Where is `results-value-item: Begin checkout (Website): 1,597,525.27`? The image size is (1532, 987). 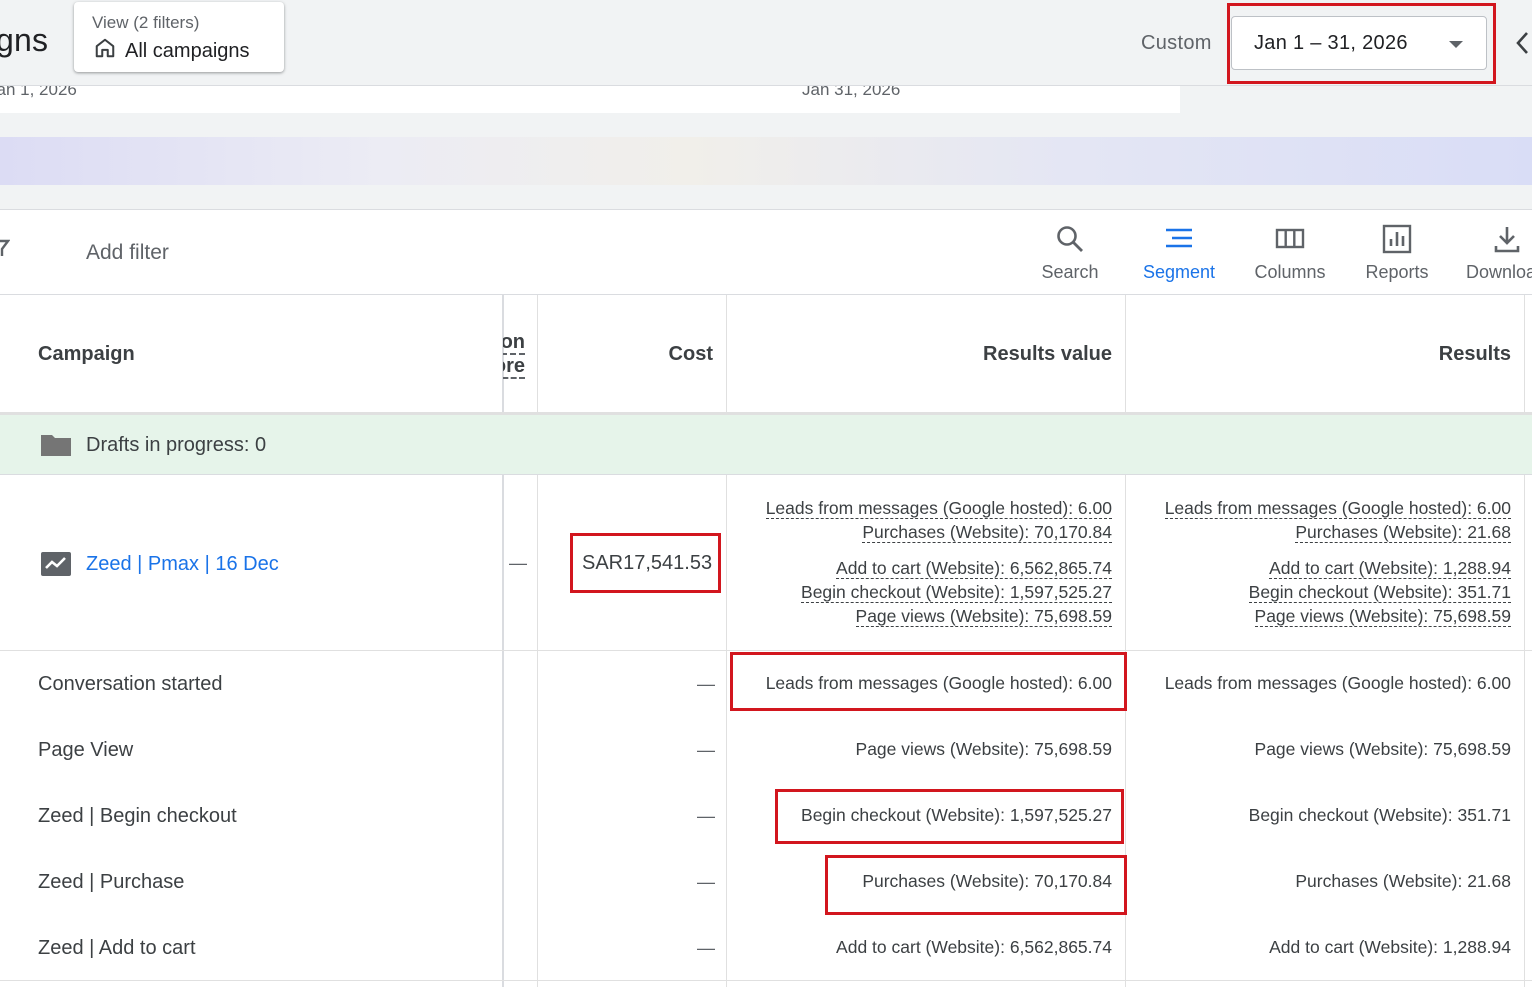 results-value-item: Begin checkout (Website): 1,597,525.27 is located at coordinates (956, 592).